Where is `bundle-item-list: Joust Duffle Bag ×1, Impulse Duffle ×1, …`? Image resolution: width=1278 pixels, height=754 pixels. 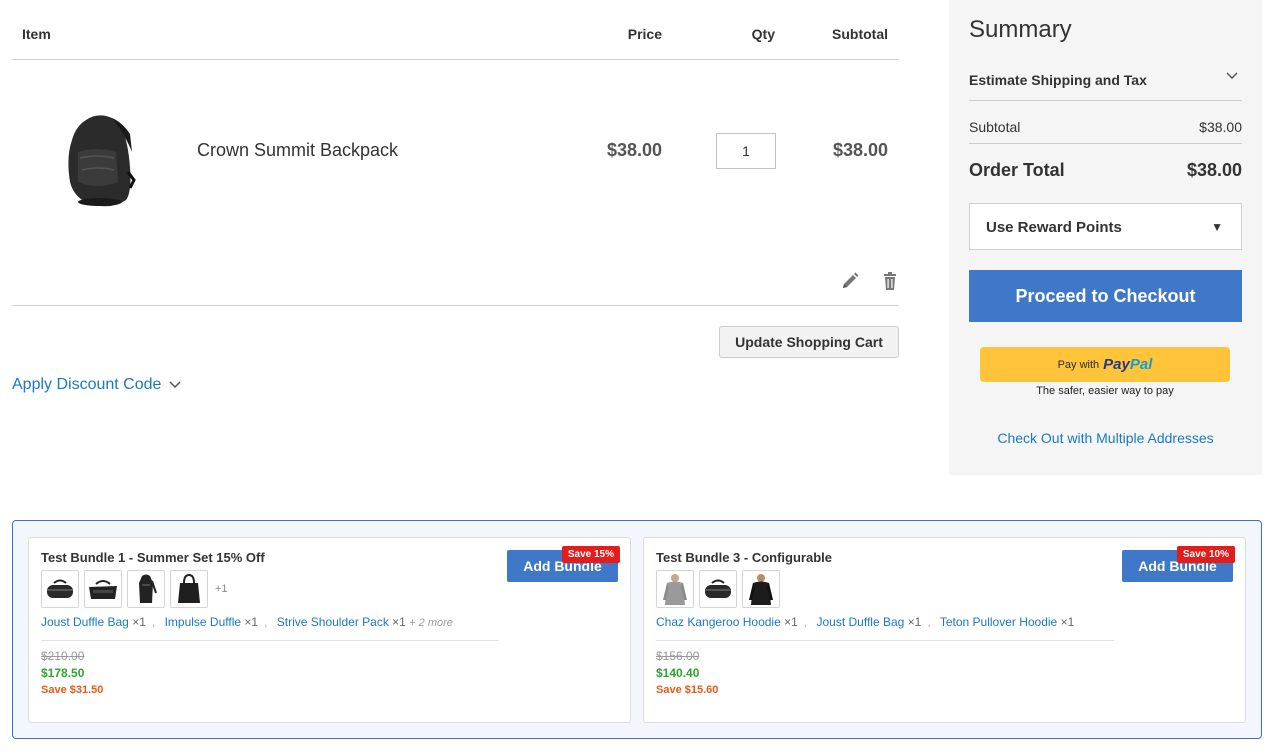
bundle-item-list: Joust Duffle Bag ×1, Impulse Duffle ×1, … is located at coordinates (247, 622).